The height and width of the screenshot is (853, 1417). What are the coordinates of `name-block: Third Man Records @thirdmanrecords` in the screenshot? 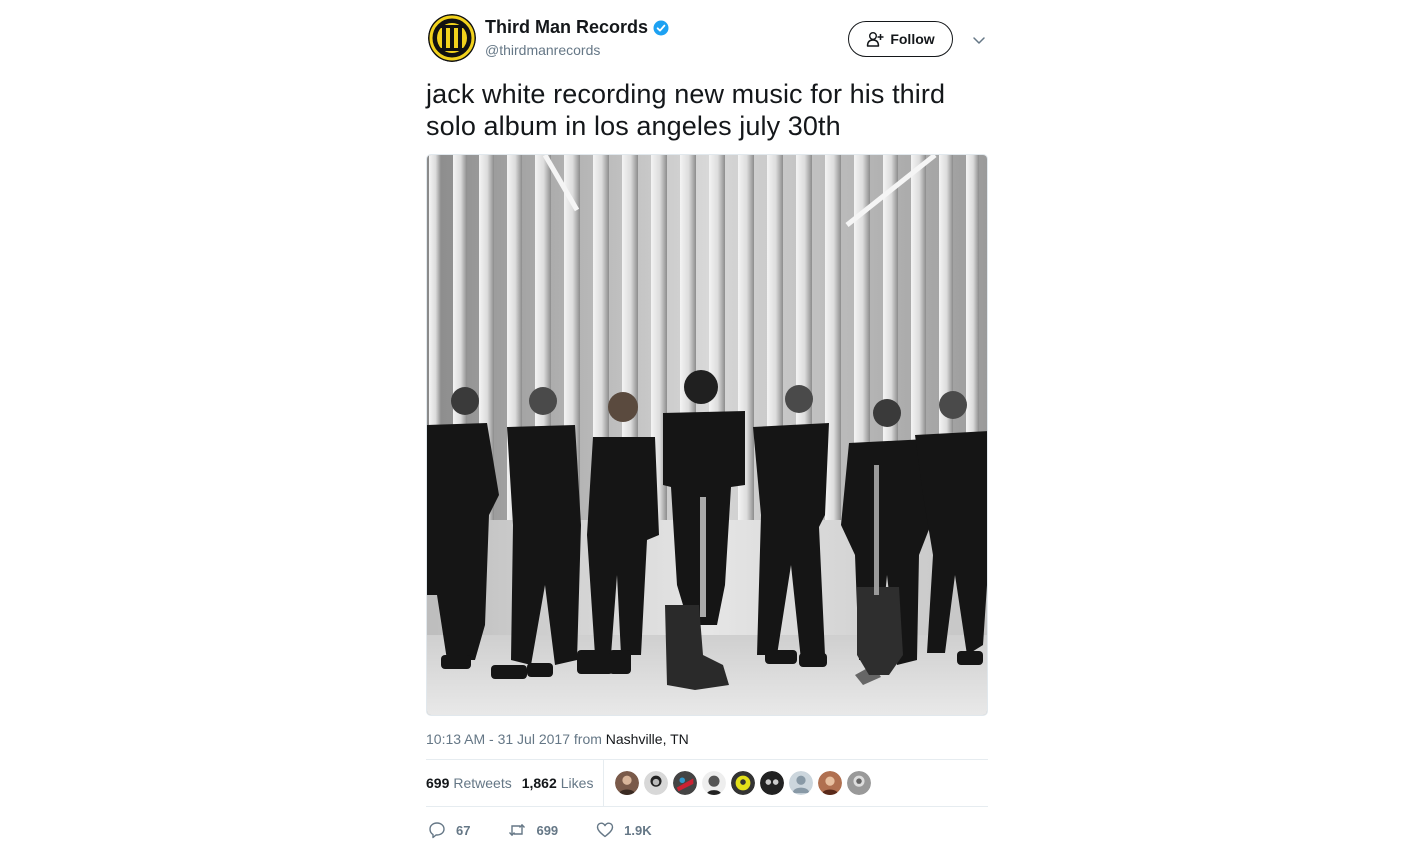 It's located at (577, 37).